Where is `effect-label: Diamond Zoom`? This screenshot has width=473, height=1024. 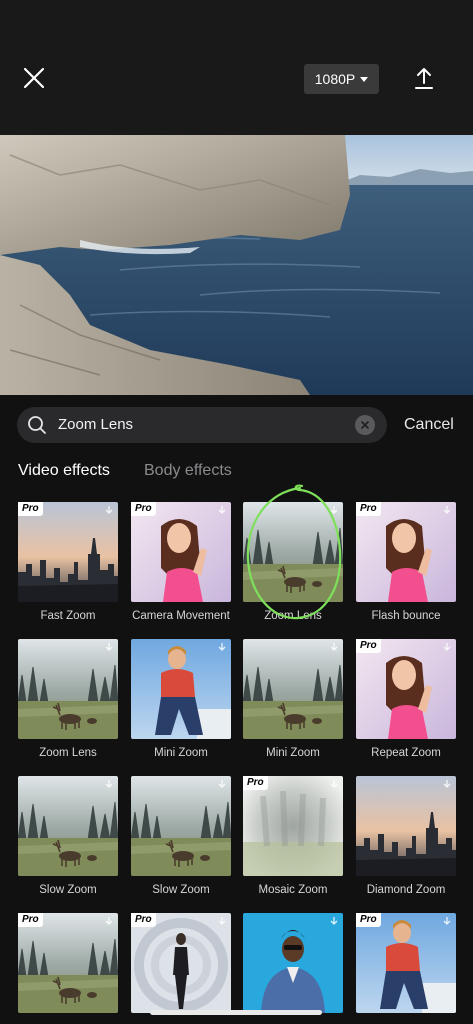 effect-label: Diamond Zoom is located at coordinates (406, 890).